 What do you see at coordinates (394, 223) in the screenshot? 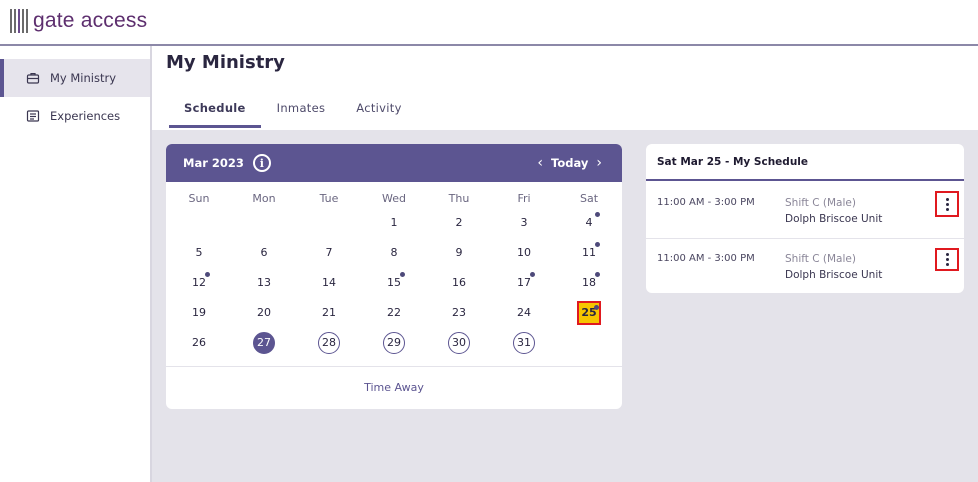
I see `calendar-day: 1` at bounding box center [394, 223].